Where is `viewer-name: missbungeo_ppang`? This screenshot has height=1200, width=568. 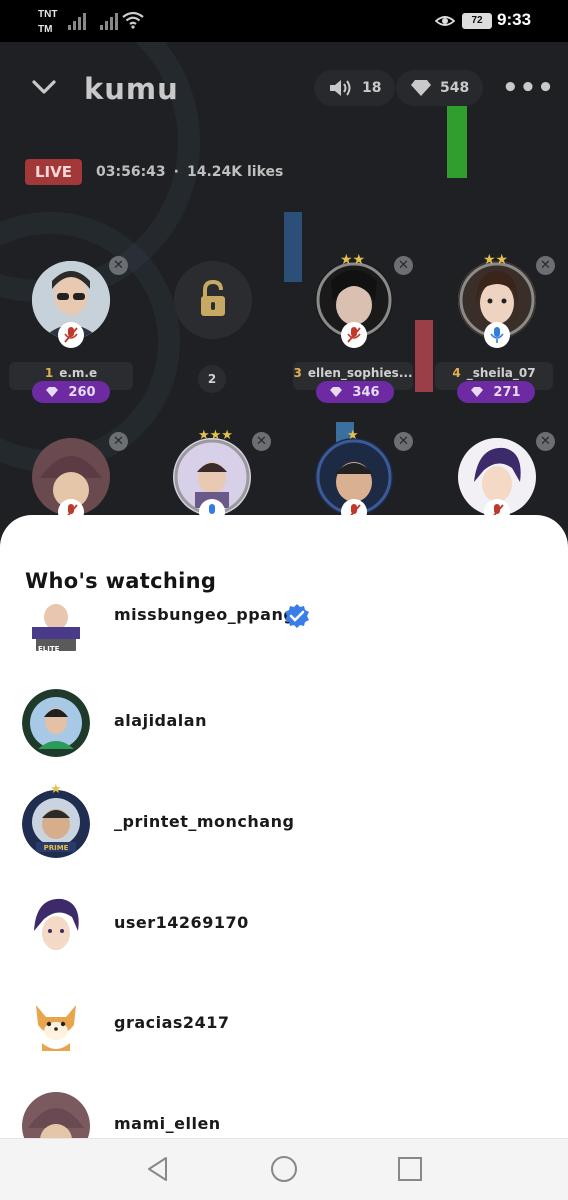
viewer-name: missbungeo_ppang is located at coordinates (205, 614).